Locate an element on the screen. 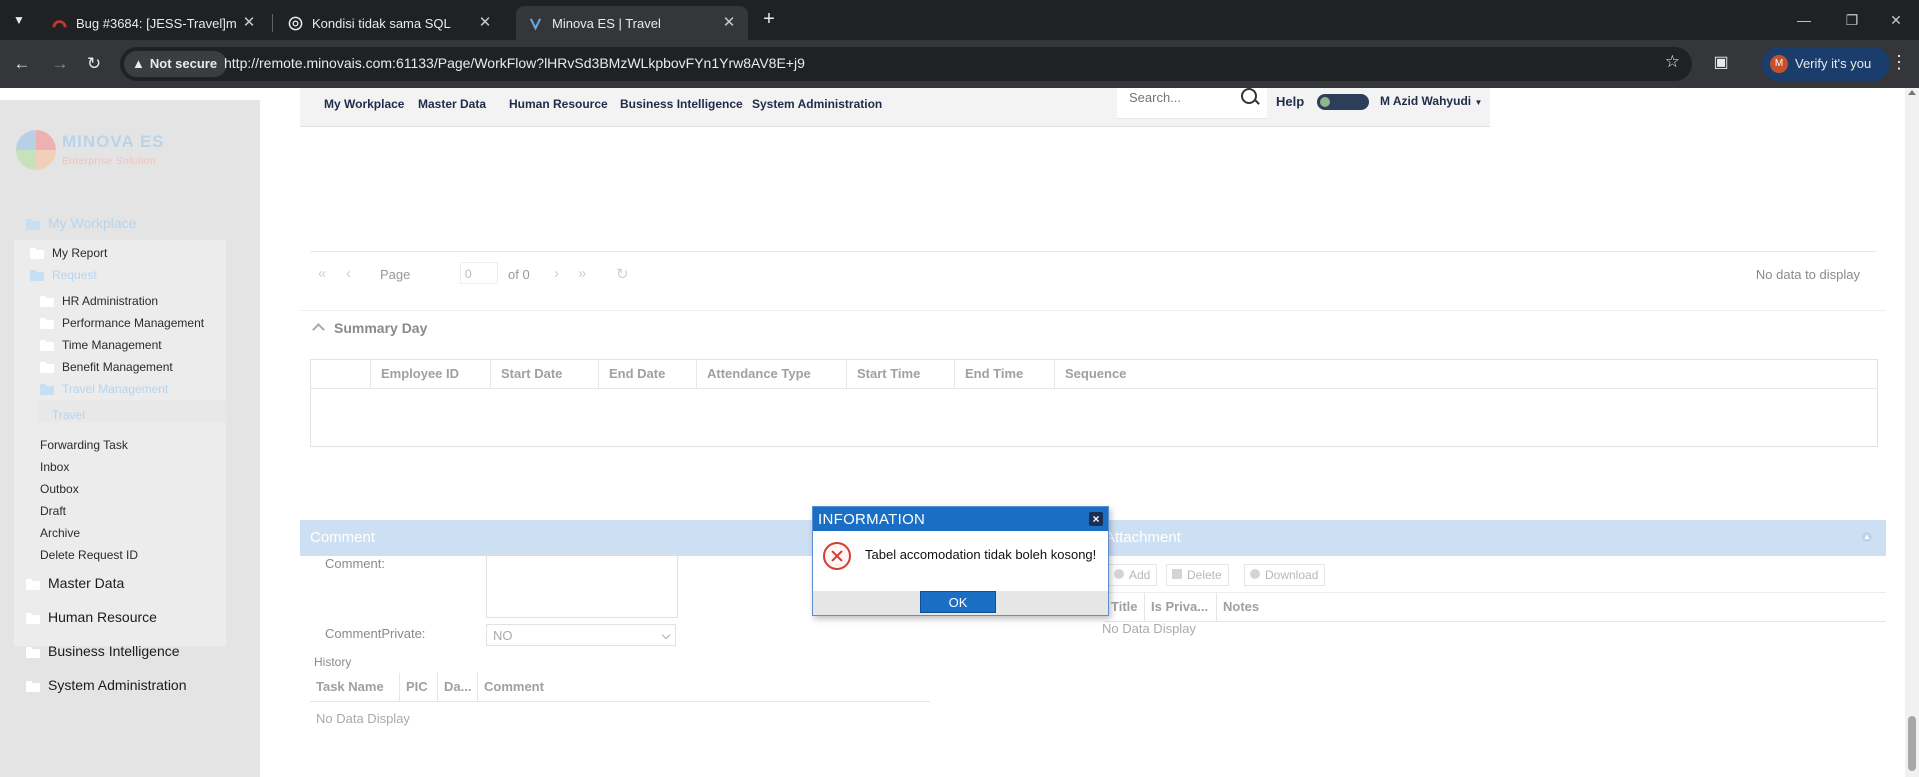 This screenshot has width=1919, height=777. refresh-icon: ↻ is located at coordinates (622, 274).